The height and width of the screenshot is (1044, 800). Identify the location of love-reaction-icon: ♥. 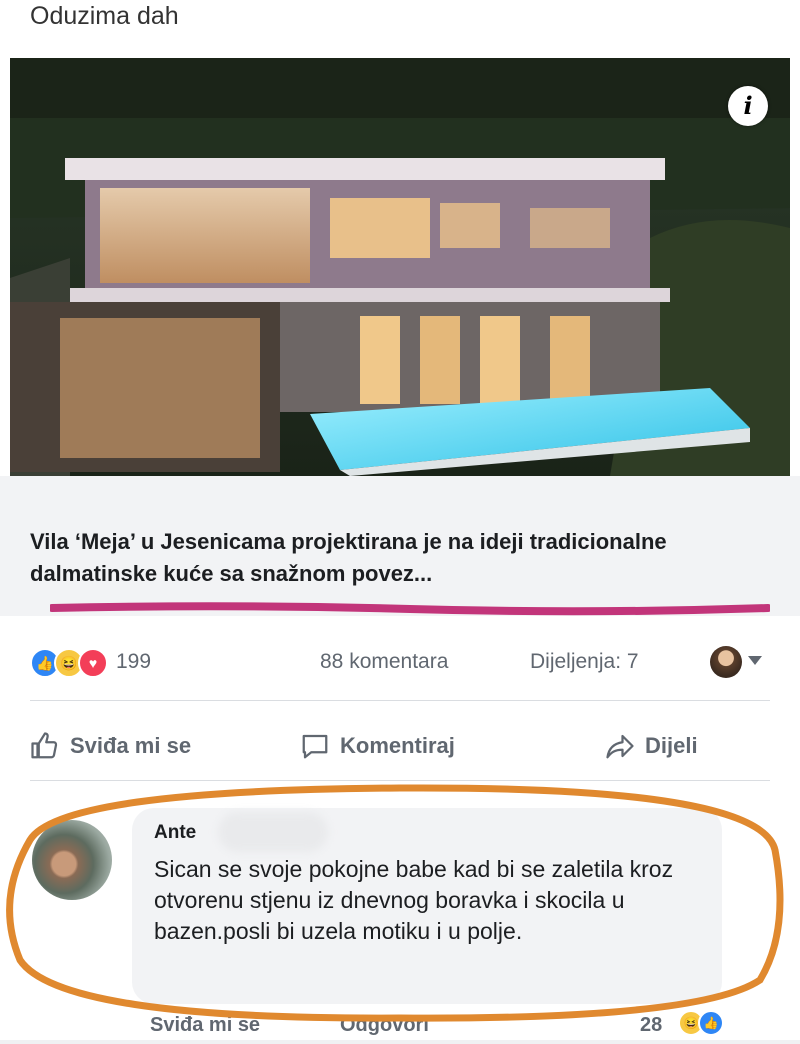
(93, 663).